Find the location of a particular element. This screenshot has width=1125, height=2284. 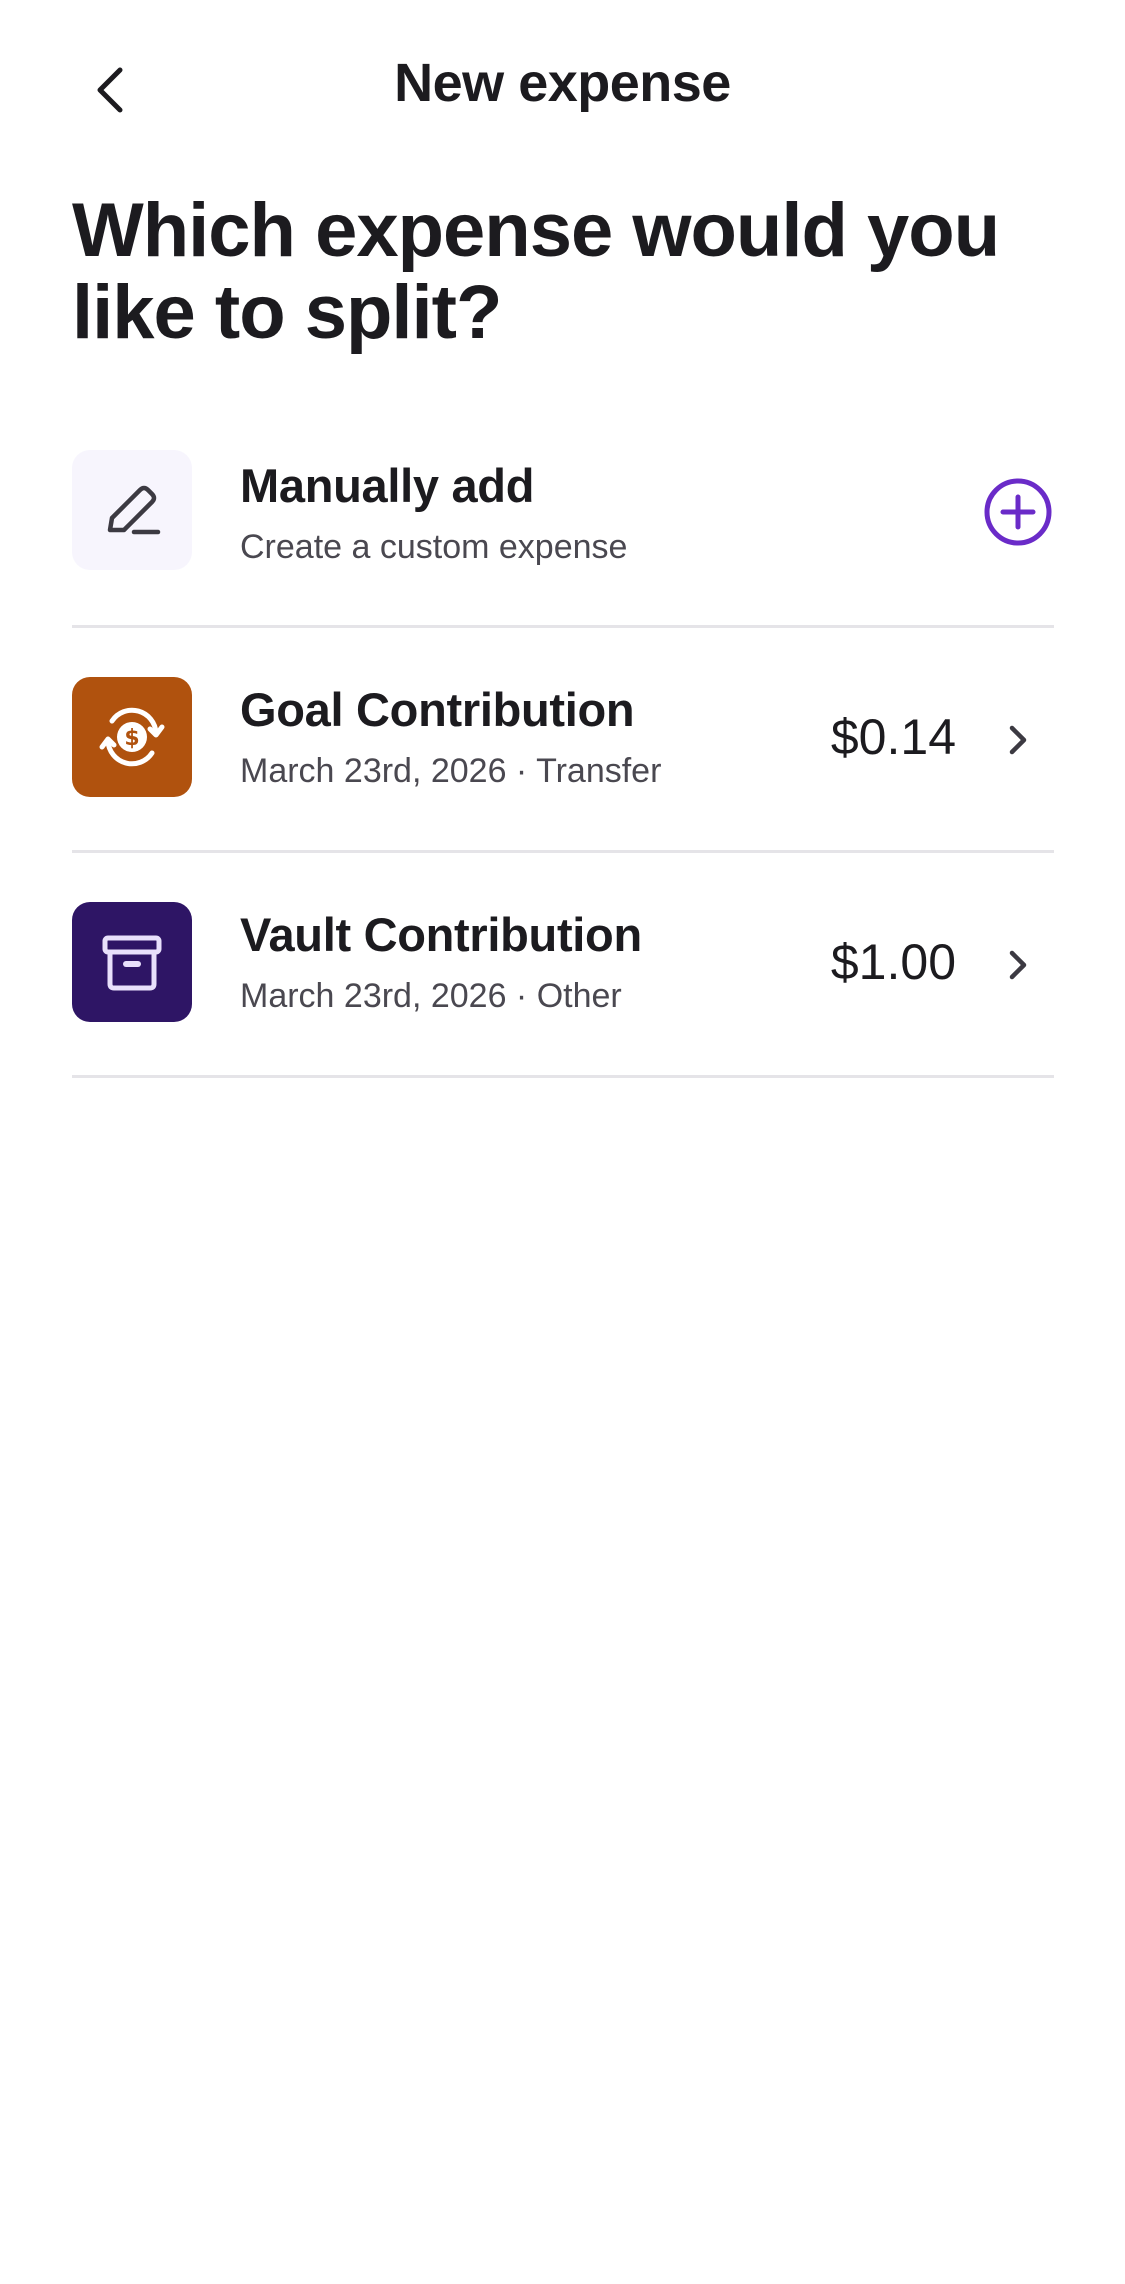

top-bar: New expense is located at coordinates (562, 88).